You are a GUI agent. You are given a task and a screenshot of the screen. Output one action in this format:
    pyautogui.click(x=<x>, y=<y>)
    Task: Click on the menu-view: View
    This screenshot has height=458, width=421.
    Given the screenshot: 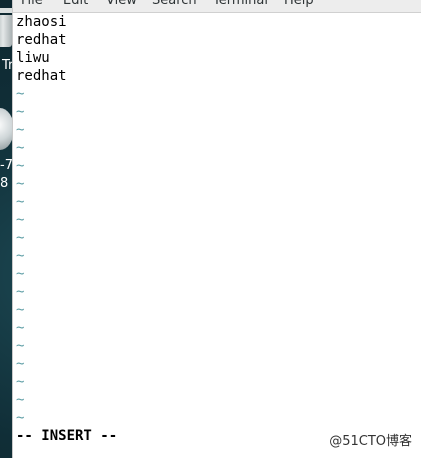 What is the action you would take?
    pyautogui.click(x=121, y=4)
    